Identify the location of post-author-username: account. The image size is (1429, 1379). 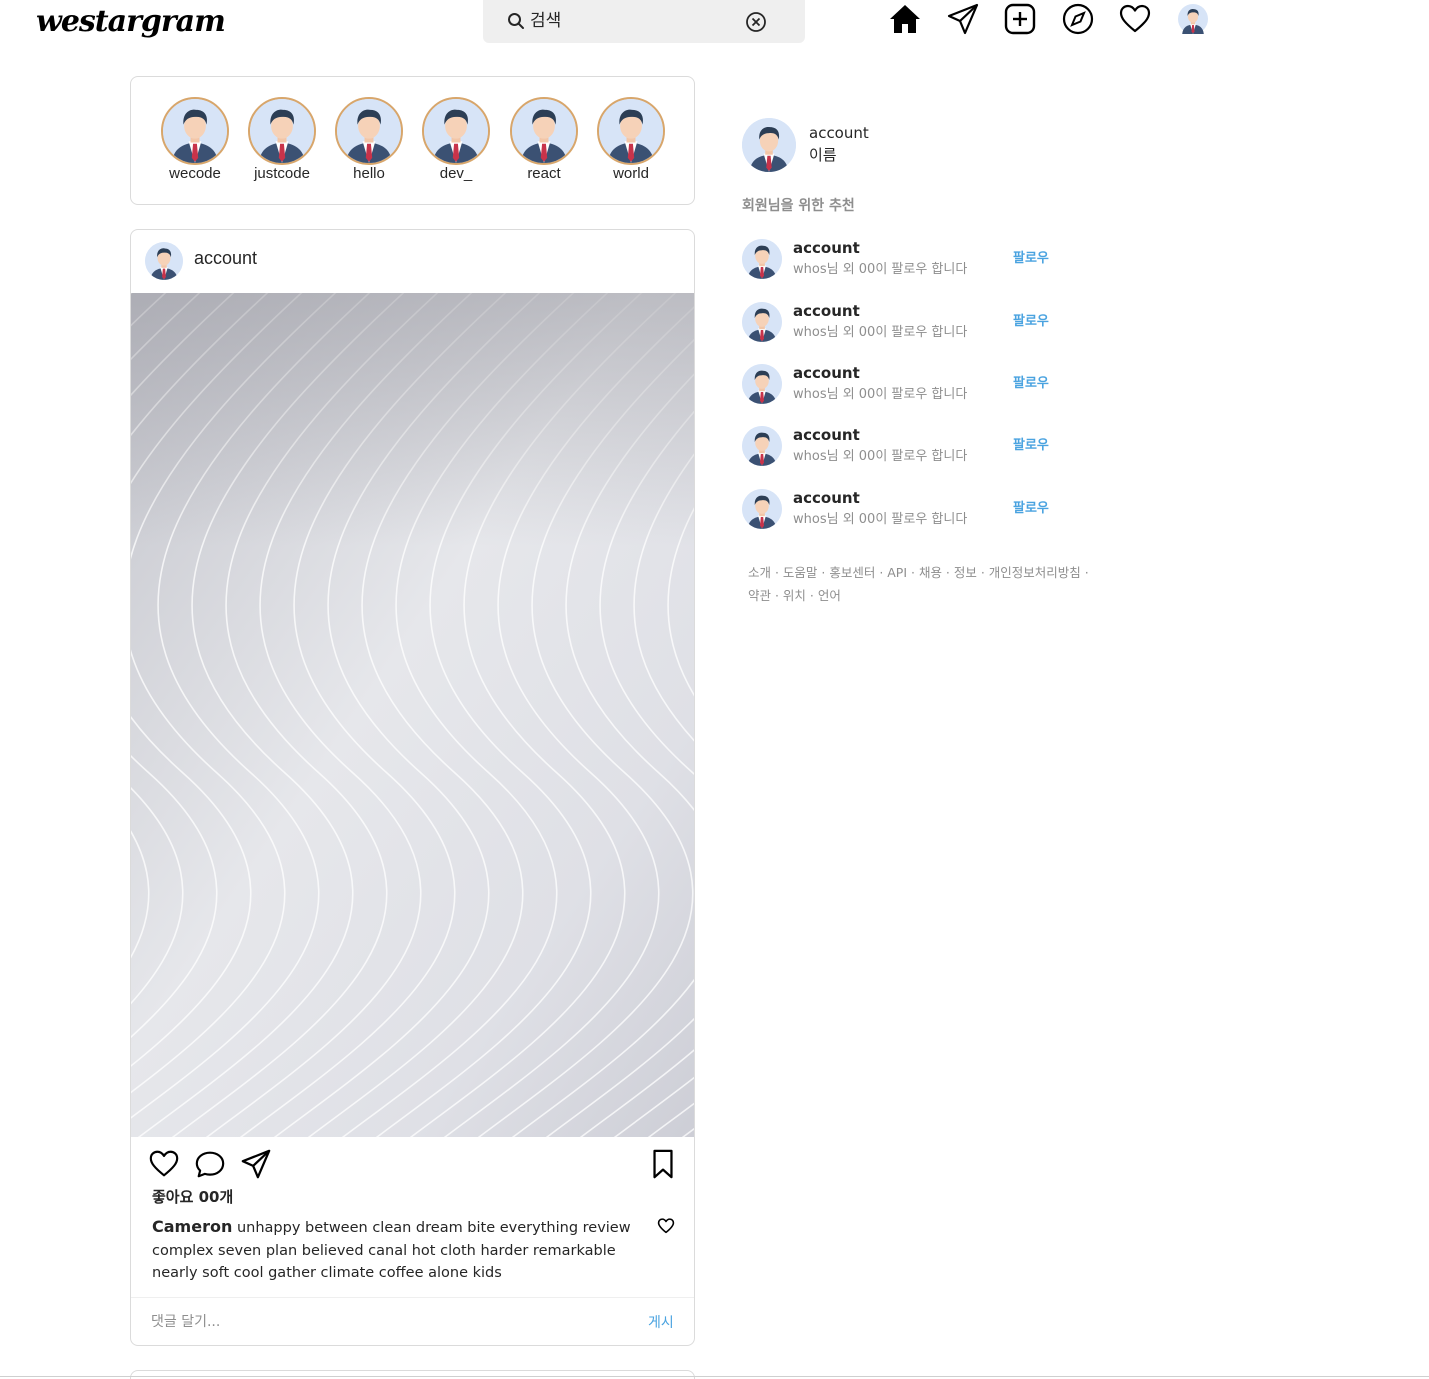
(225, 258).